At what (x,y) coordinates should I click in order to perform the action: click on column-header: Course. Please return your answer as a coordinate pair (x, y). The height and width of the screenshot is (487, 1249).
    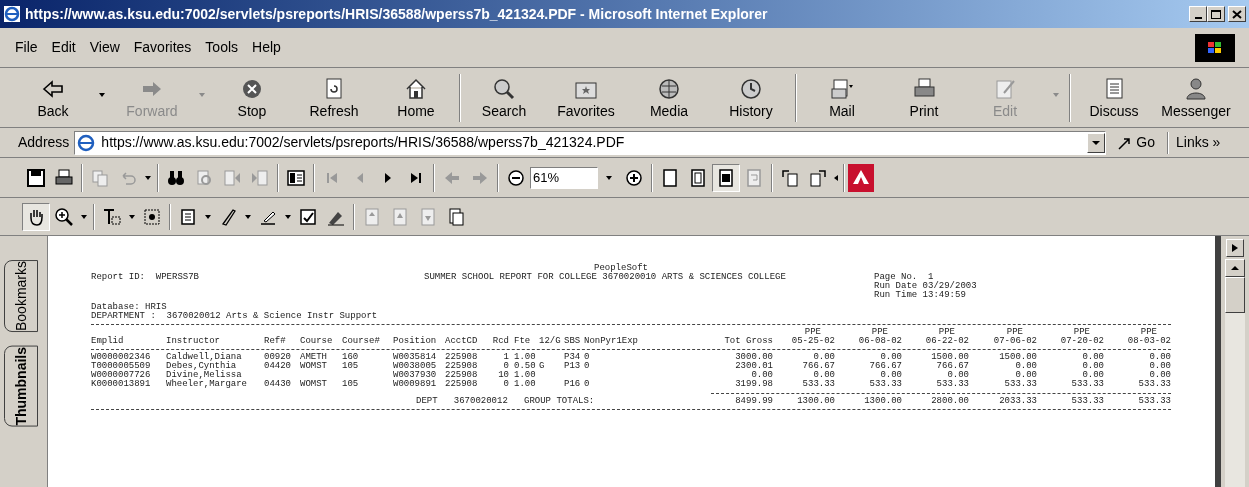
    Looking at the image, I should click on (316, 341).